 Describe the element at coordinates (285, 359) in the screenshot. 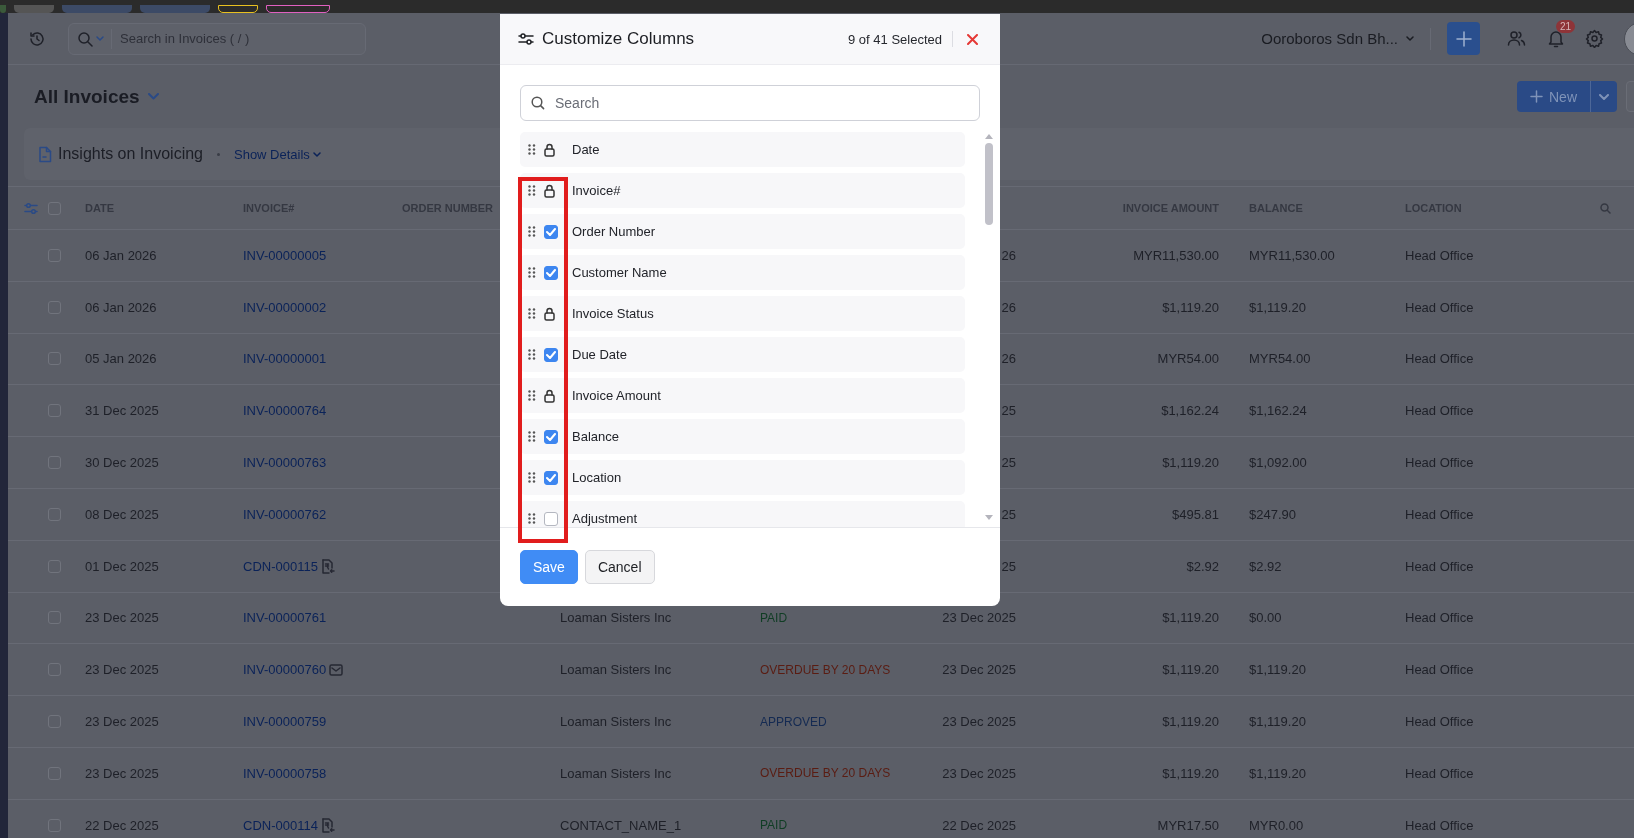

I see `invoice-link: INV-00000001` at that location.